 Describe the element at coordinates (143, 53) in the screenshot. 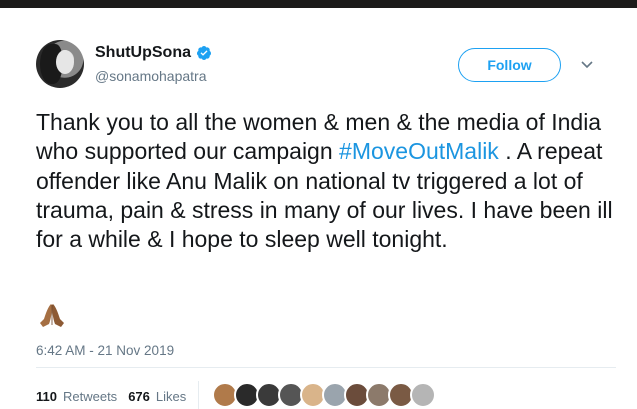

I see `display-name: ShutUpSona` at that location.